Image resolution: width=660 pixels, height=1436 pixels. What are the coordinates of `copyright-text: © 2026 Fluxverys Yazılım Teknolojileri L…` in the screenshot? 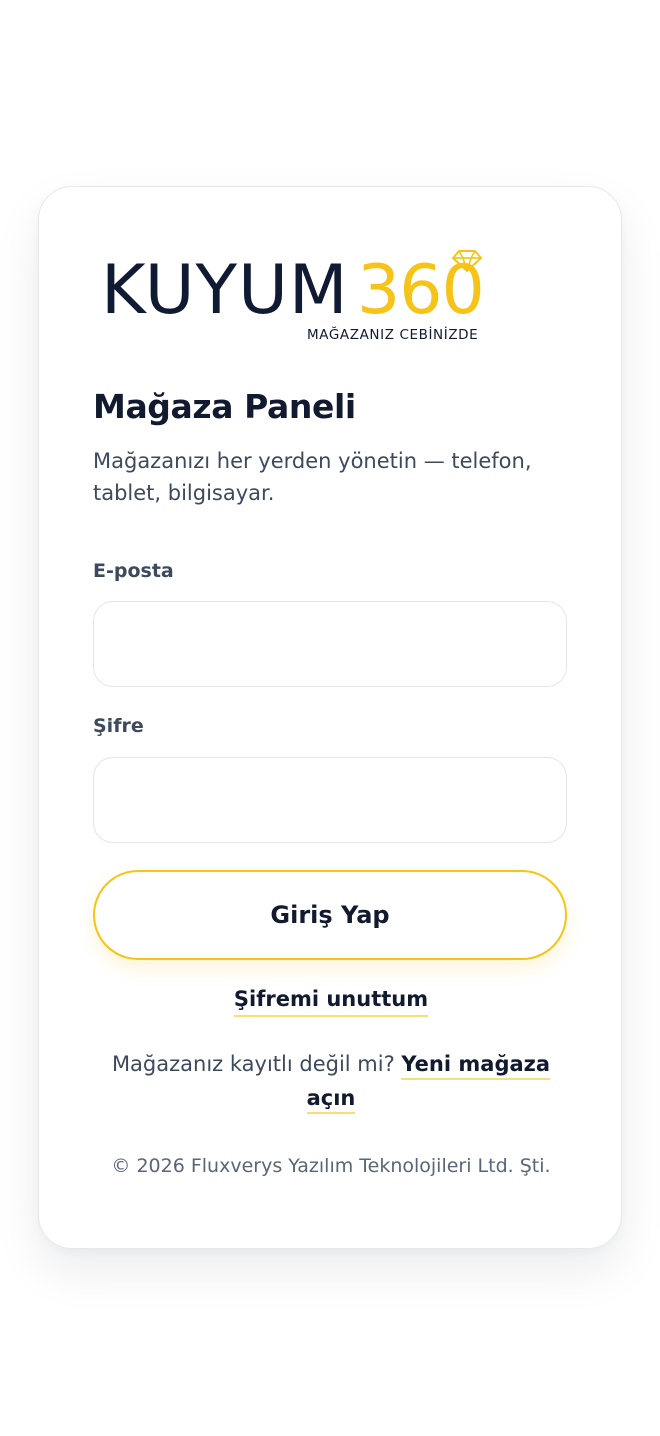 It's located at (331, 1166).